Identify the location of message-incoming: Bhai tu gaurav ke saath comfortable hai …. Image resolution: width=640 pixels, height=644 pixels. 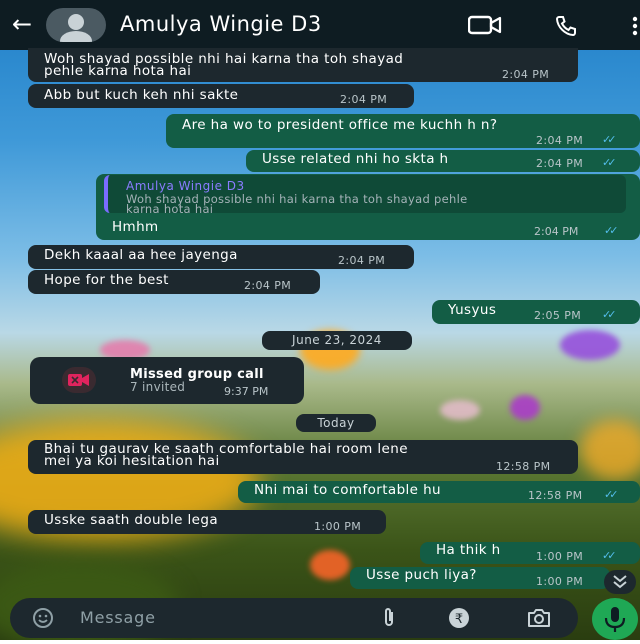
(303, 457).